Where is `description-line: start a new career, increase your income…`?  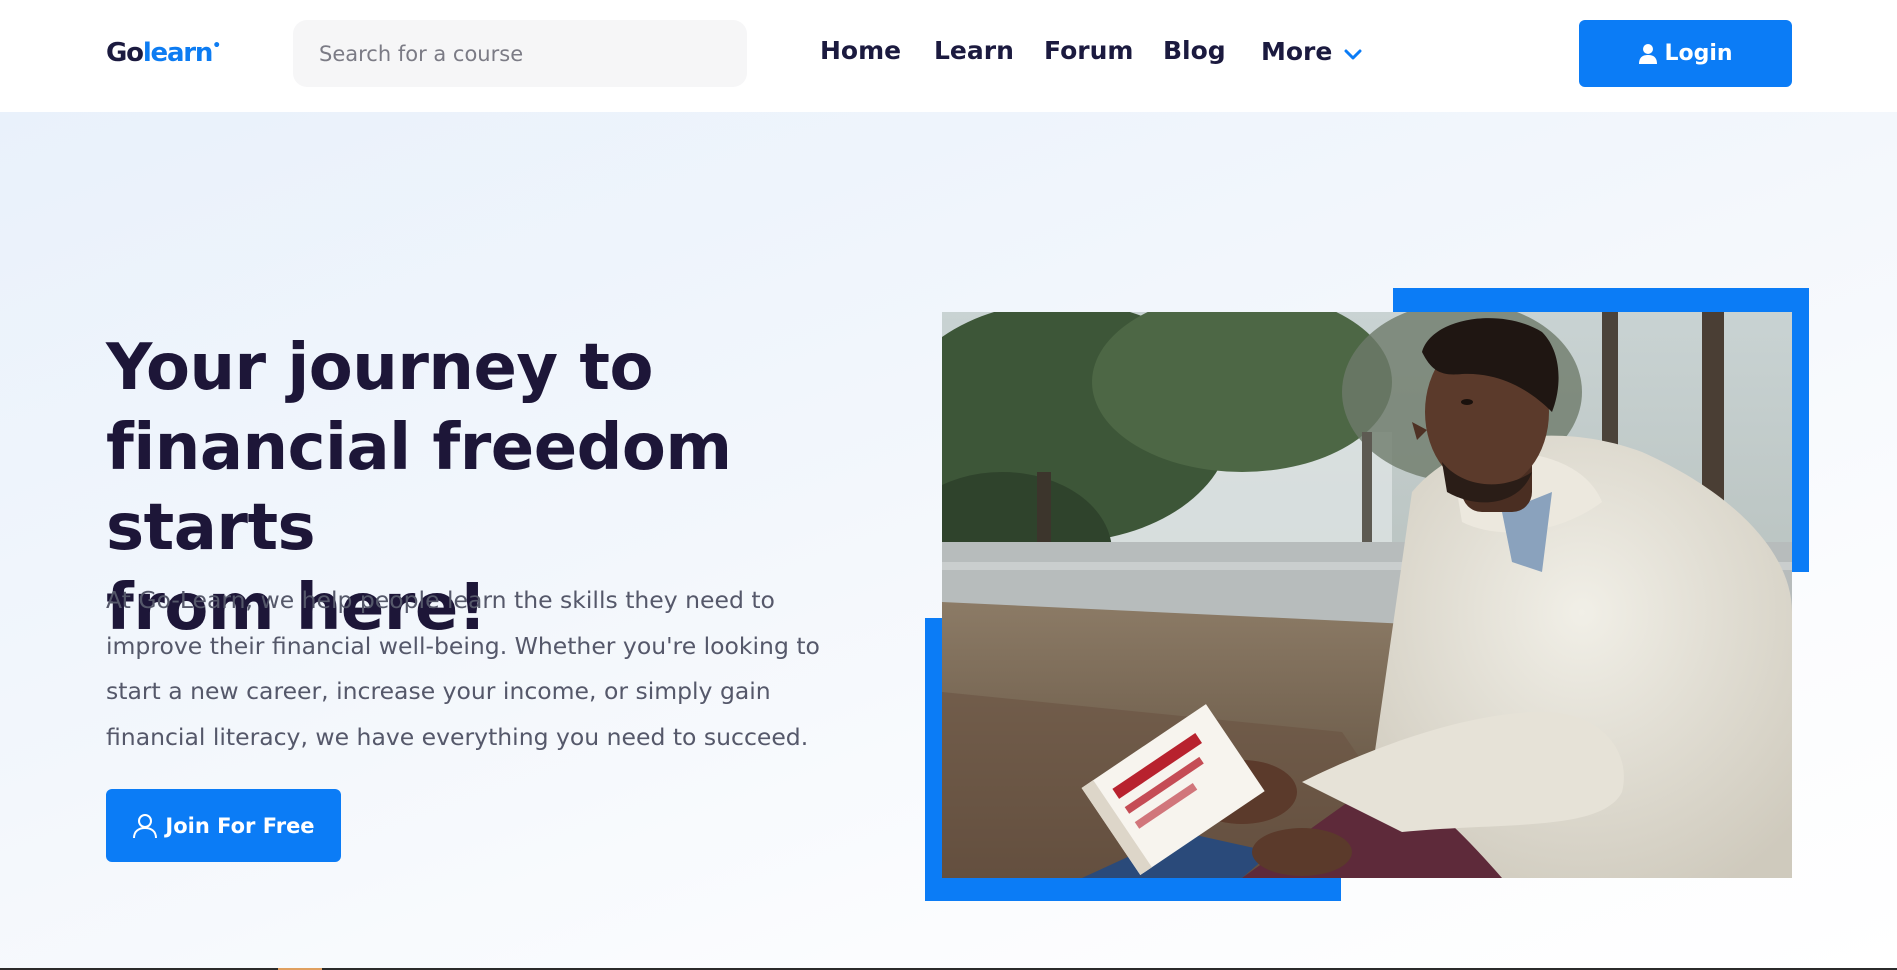
description-line: start a new career, increase your income… is located at coordinates (438, 691).